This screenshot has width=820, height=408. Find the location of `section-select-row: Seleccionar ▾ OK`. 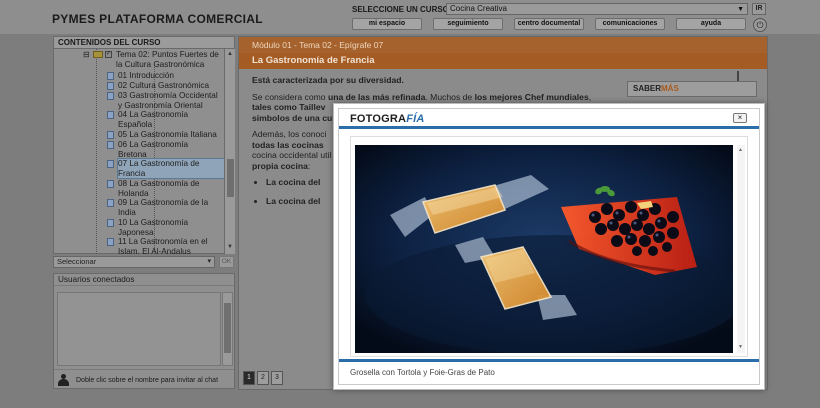

section-select-row: Seleccionar ▾ OK is located at coordinates (144, 262).